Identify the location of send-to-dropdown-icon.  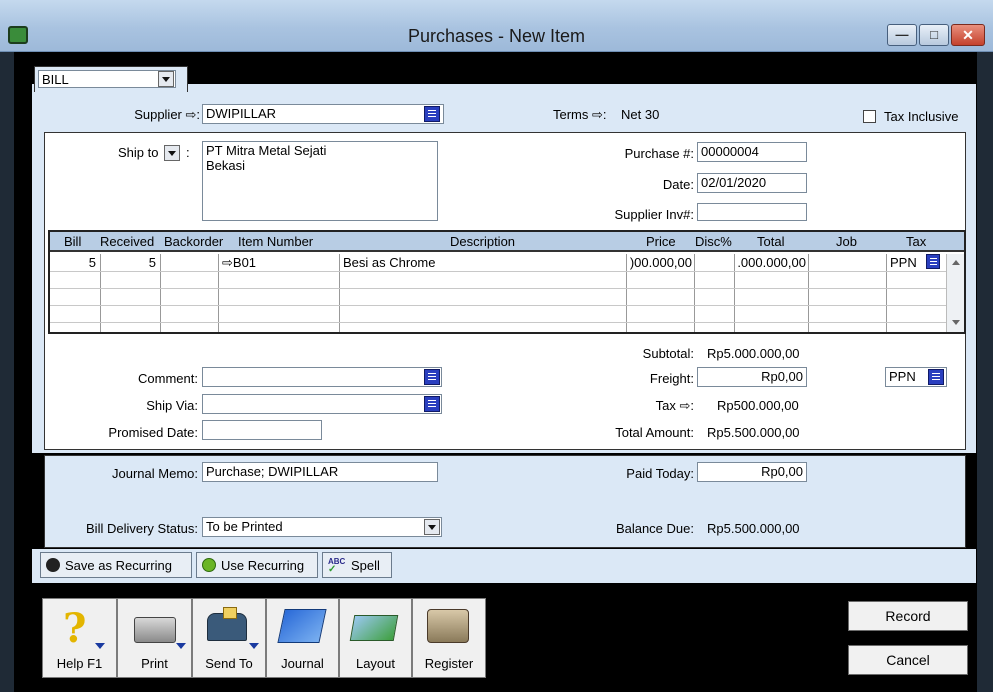
(254, 646).